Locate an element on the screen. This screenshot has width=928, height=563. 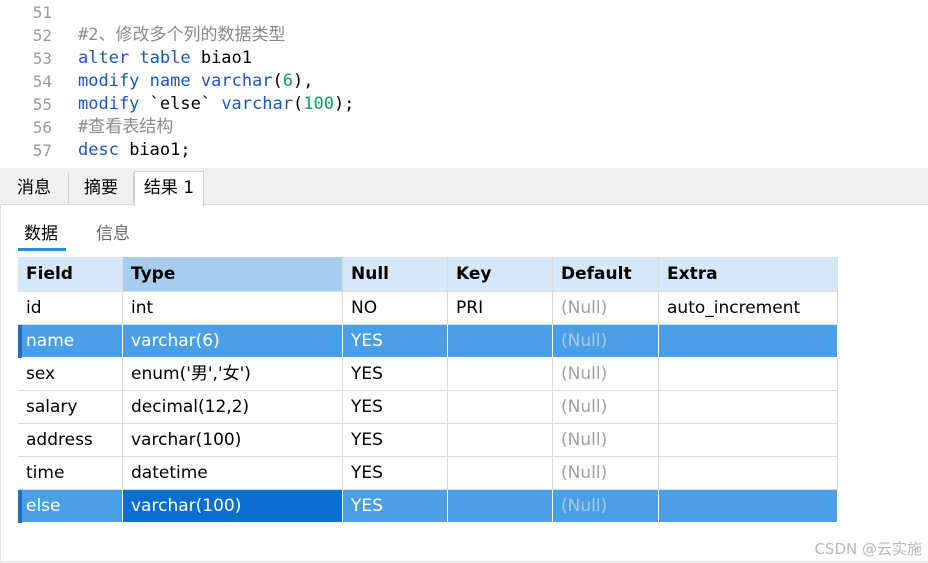
code-text: #查看表结构 is located at coordinates (125, 127).